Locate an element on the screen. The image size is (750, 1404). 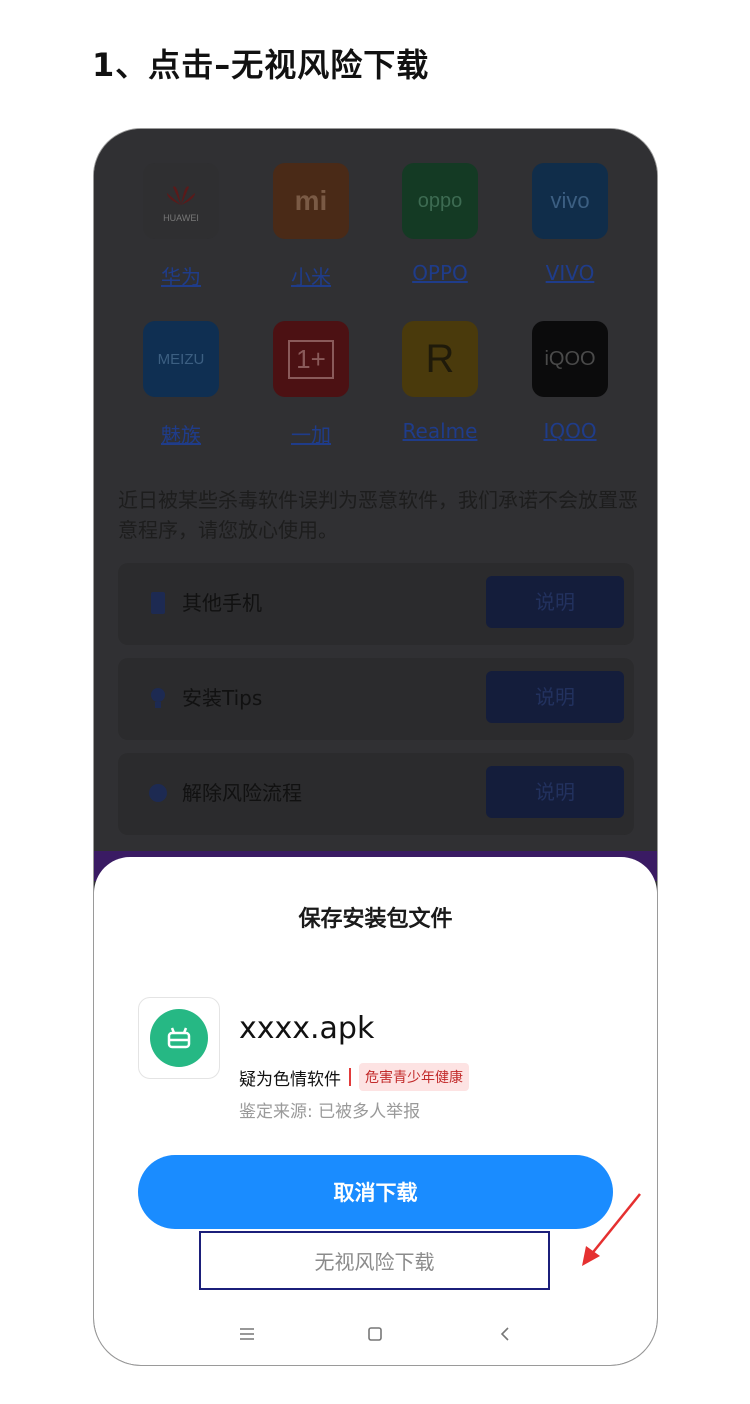
oneplus-logo-icon: 1+ is located at coordinates (311, 359).